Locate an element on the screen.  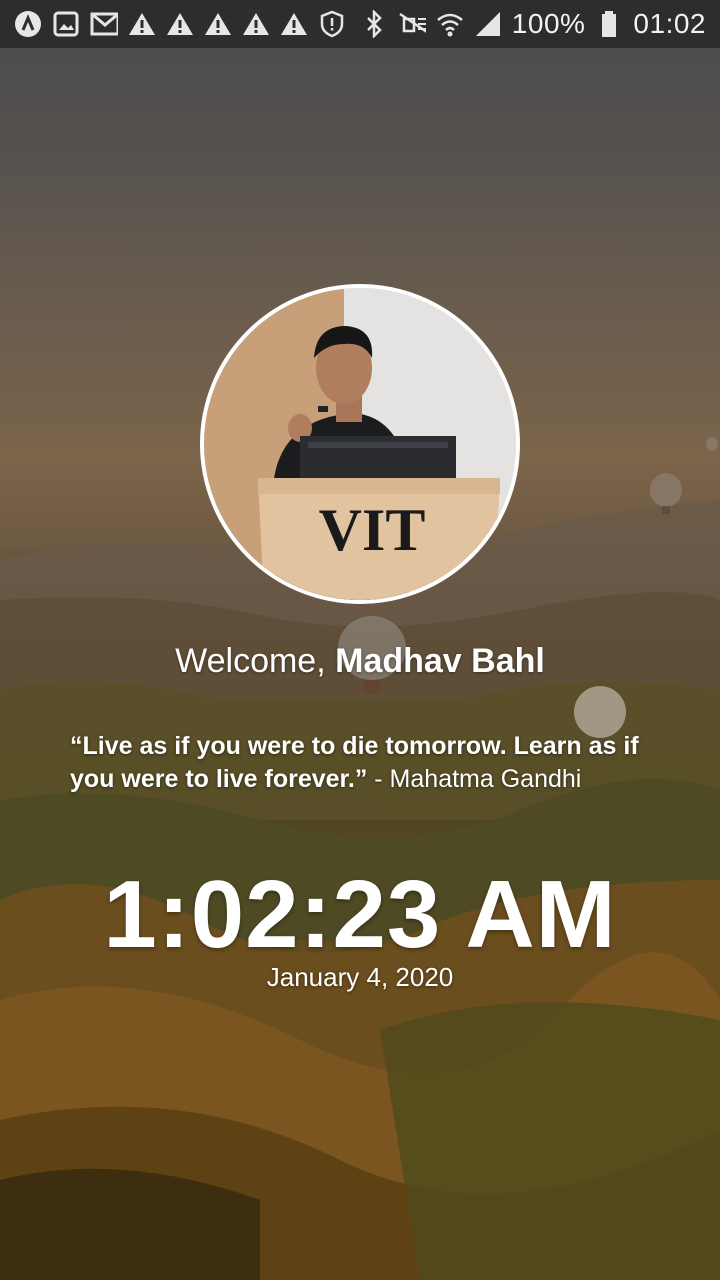
app-a-icon is located at coordinates (28, 24).